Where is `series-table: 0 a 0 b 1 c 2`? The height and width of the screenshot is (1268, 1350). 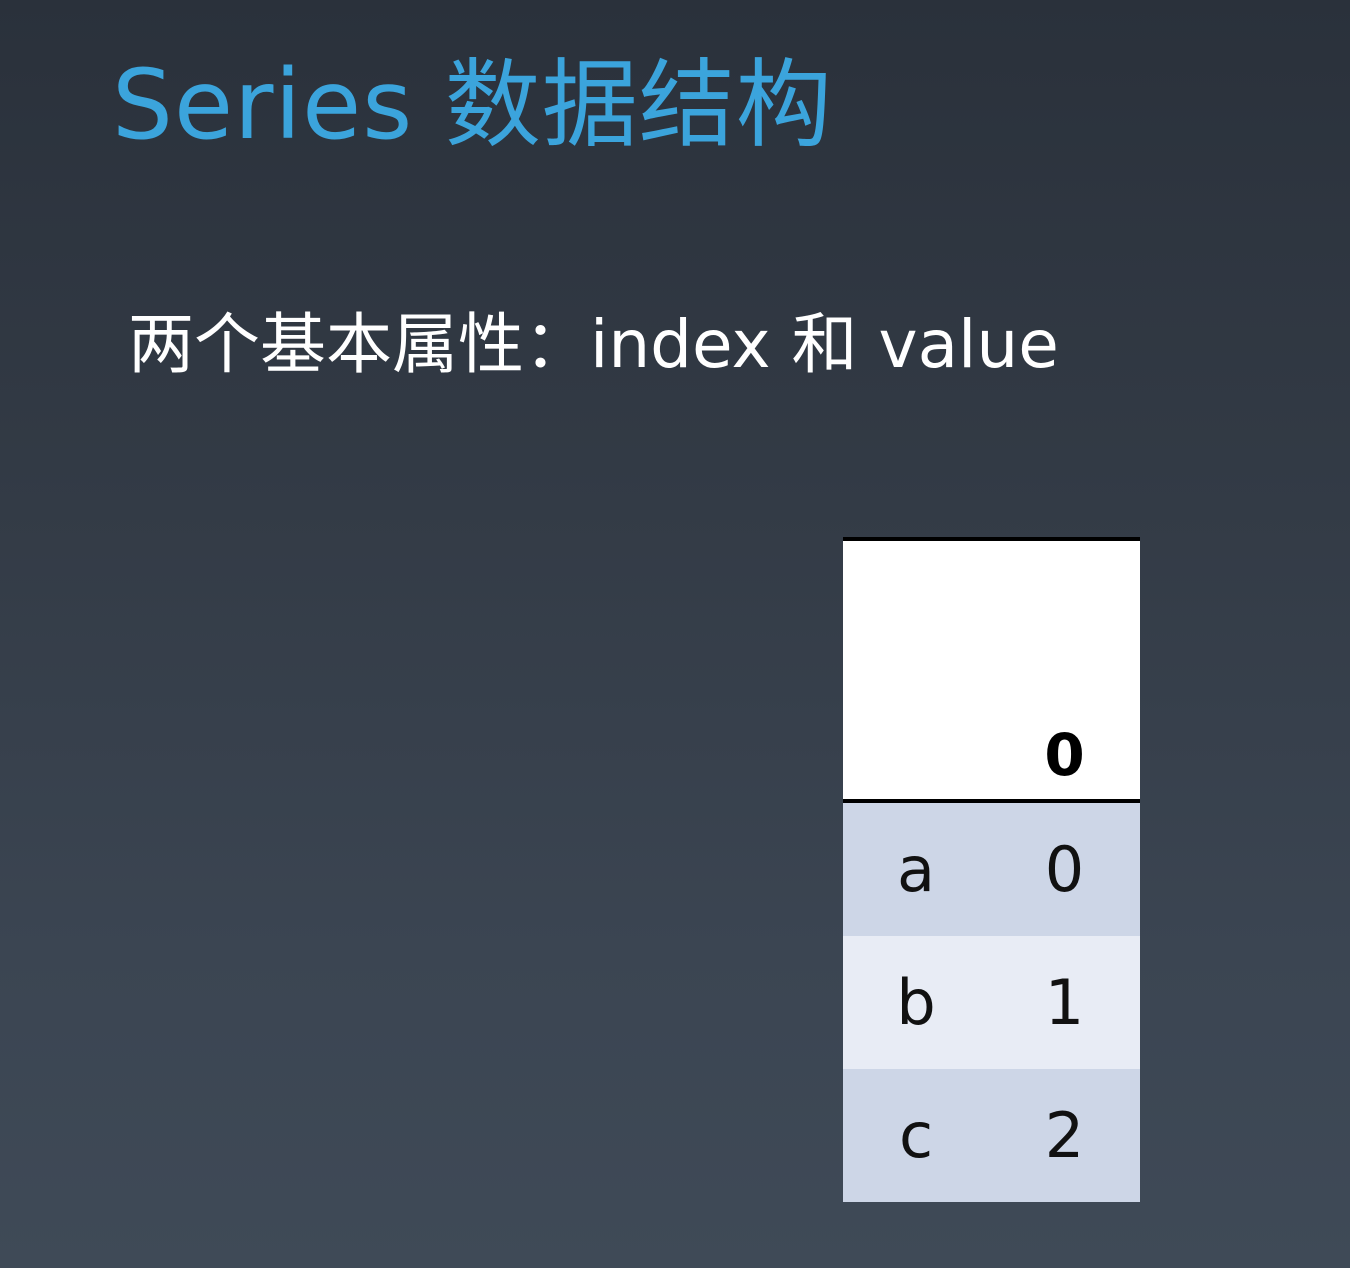
series-table: 0 a 0 b 1 c 2 is located at coordinates (991, 869).